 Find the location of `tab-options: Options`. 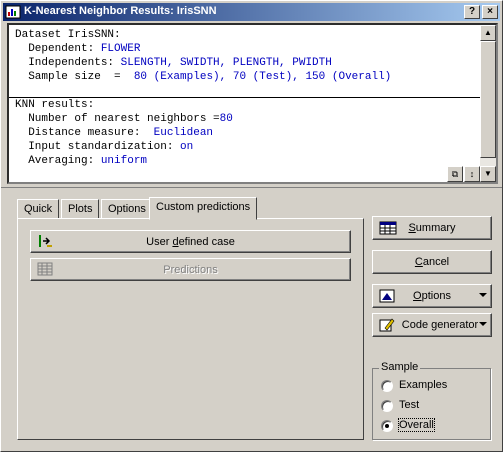

tab-options: Options is located at coordinates (127, 209).